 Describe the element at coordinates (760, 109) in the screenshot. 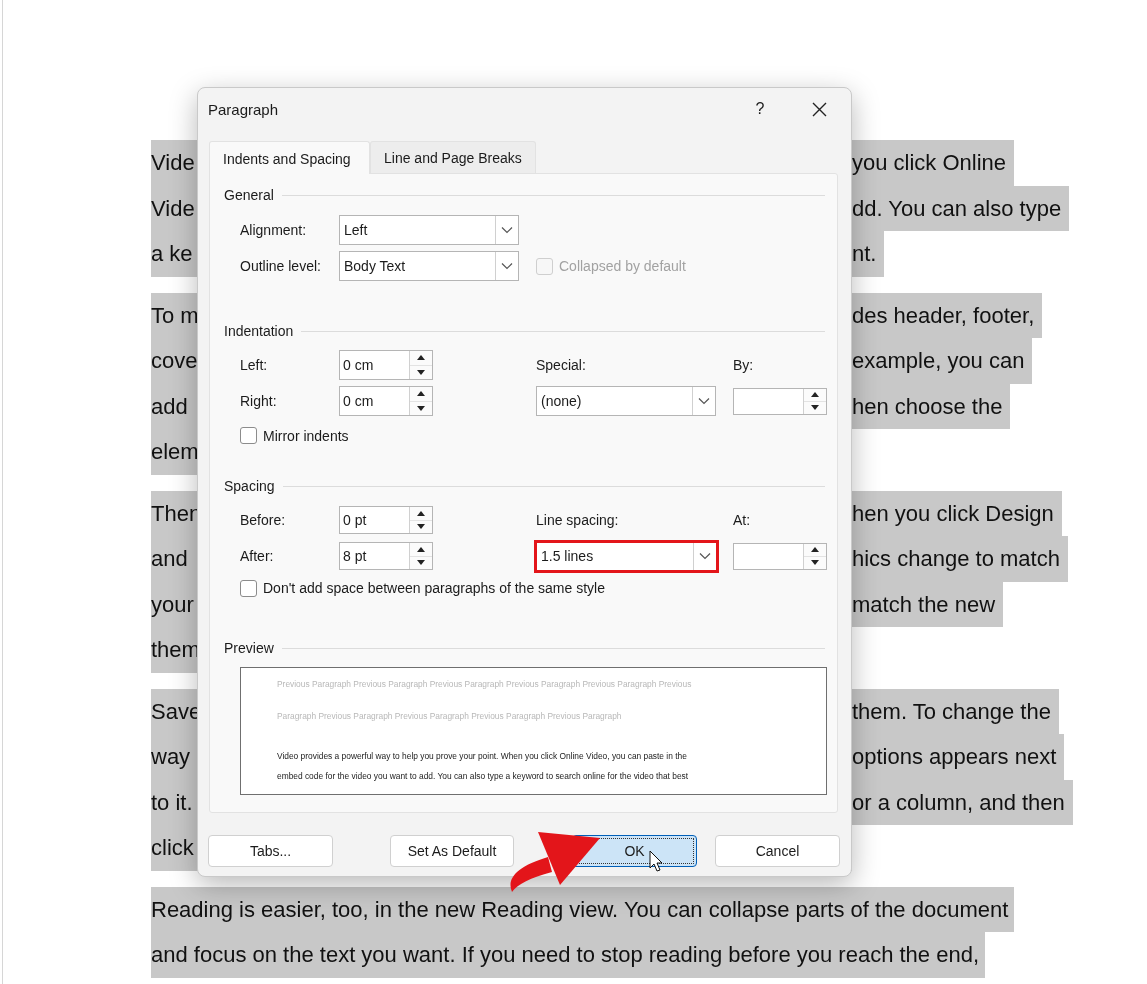

I see `help-button: ?` at that location.